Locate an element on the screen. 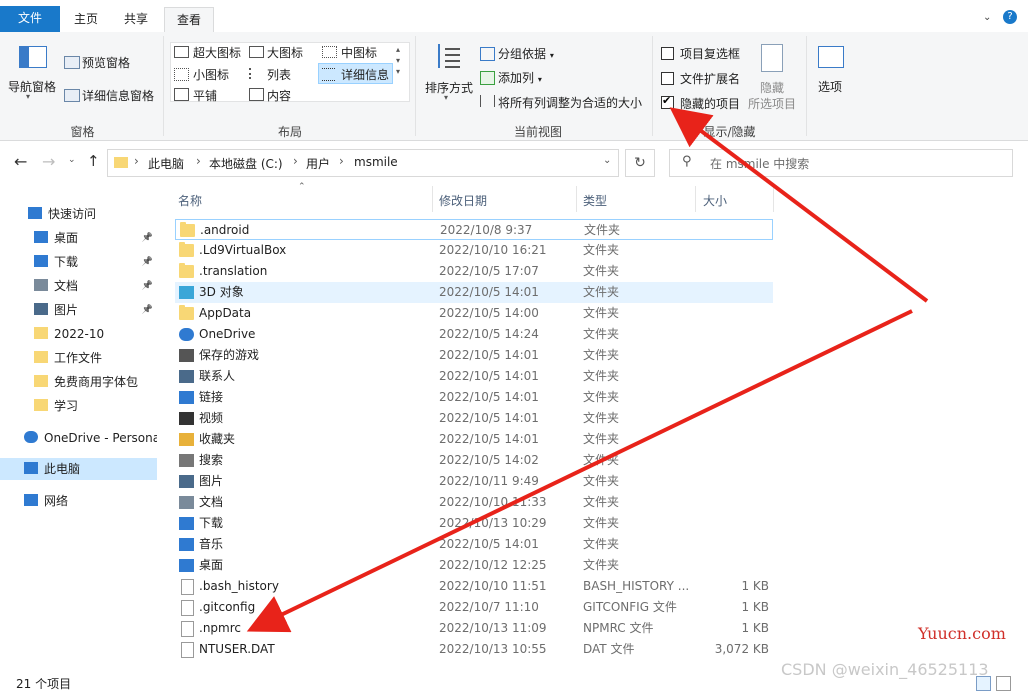  watermark-author: CSDN @weixin_46525113 is located at coordinates (885, 669).